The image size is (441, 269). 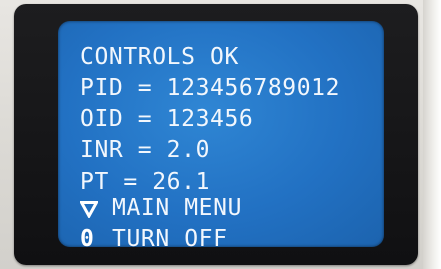 I want to click on turn-off-label: TURN OFF, so click(x=170, y=237).